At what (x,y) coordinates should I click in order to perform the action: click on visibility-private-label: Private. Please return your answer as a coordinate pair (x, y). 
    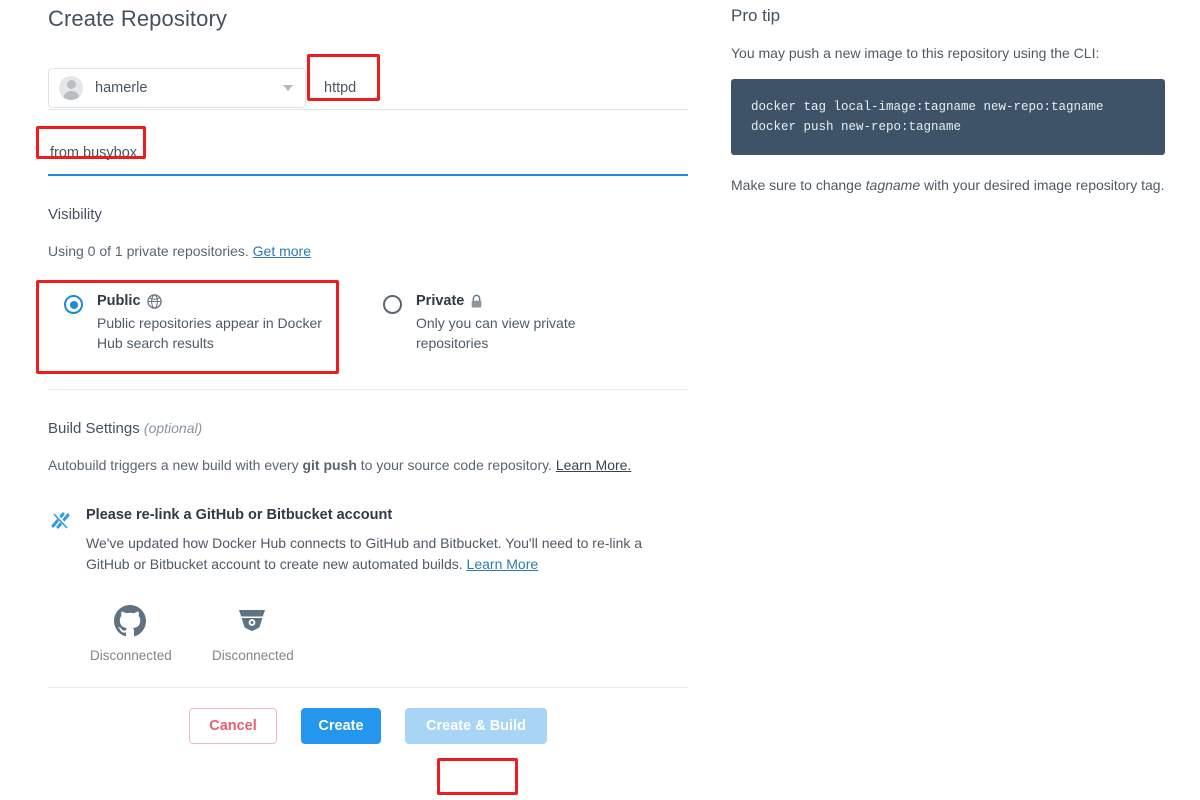
    Looking at the image, I should click on (440, 301).